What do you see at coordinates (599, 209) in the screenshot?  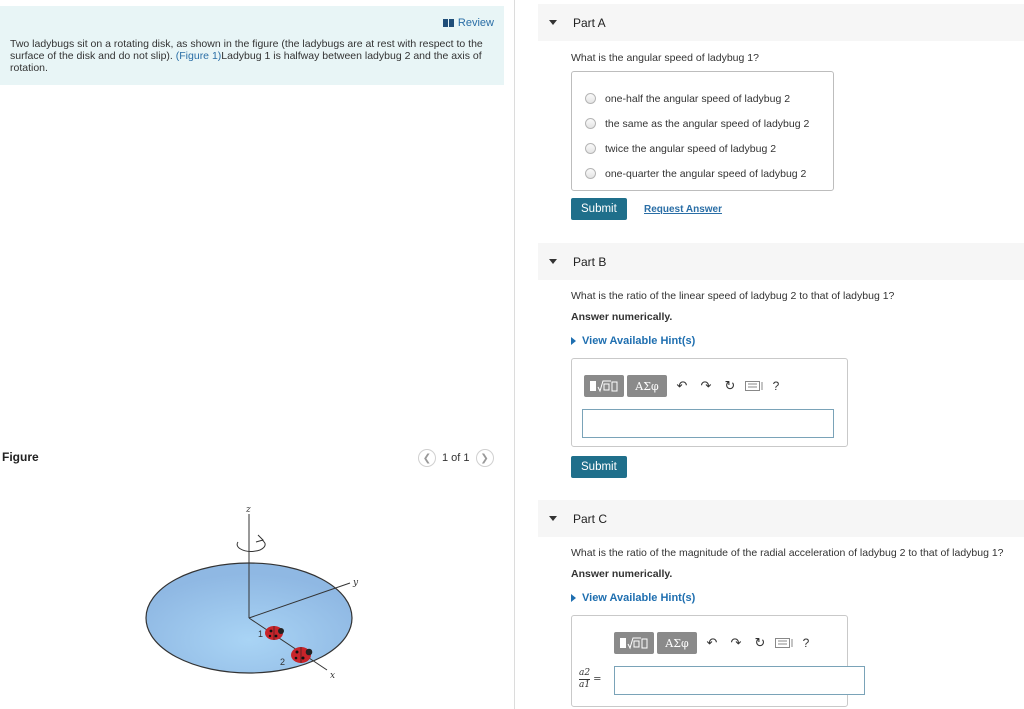 I see `part-a-submit-button: Submit` at bounding box center [599, 209].